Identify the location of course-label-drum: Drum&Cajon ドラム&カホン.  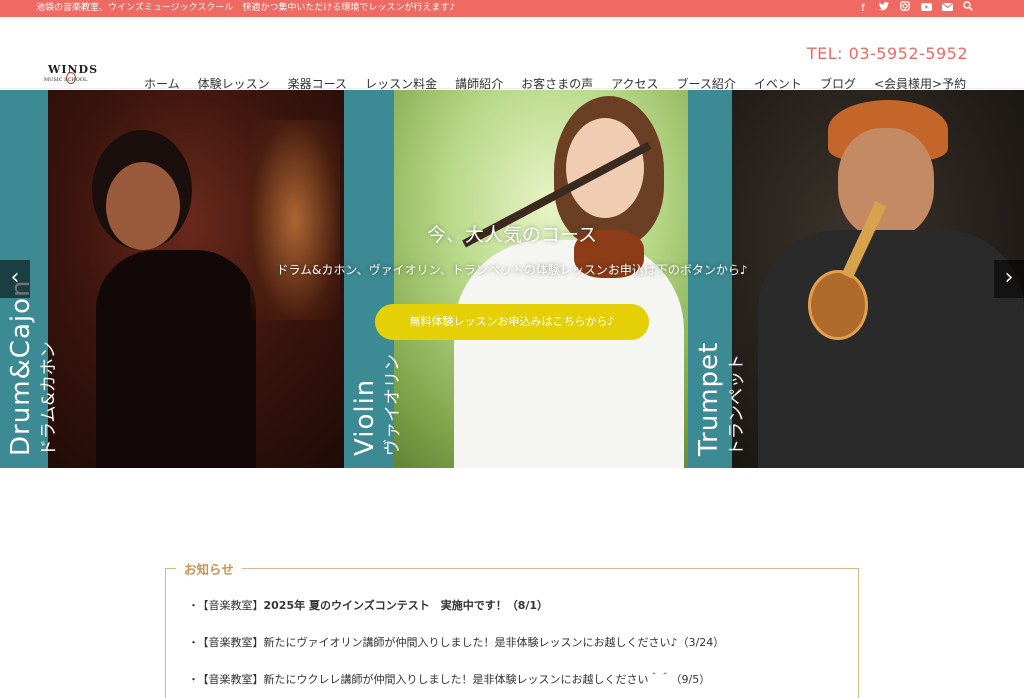
(32, 368).